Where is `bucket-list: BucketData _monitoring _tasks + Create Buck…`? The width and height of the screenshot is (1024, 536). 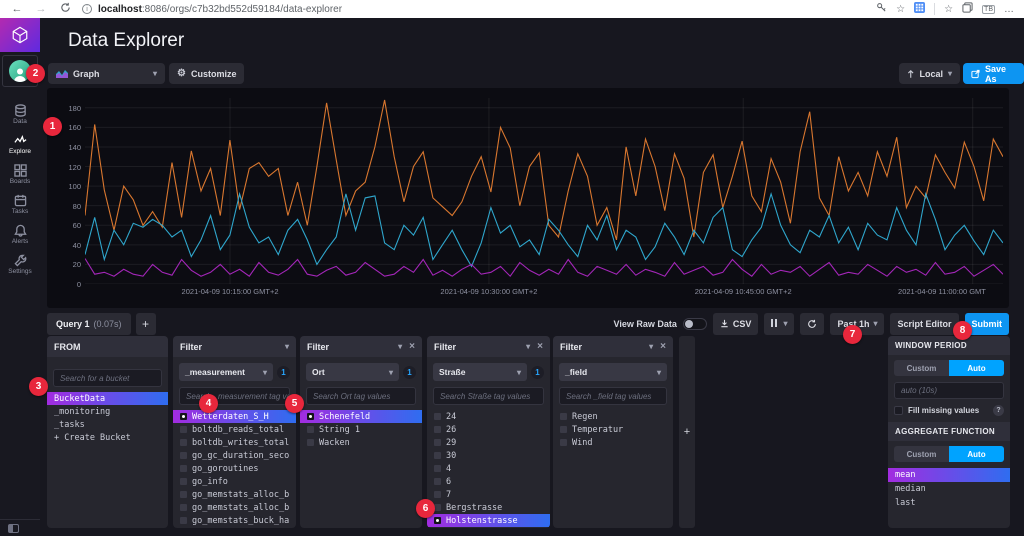
bucket-list: BucketData _monitoring _tasks + Create Buck… is located at coordinates (107, 460).